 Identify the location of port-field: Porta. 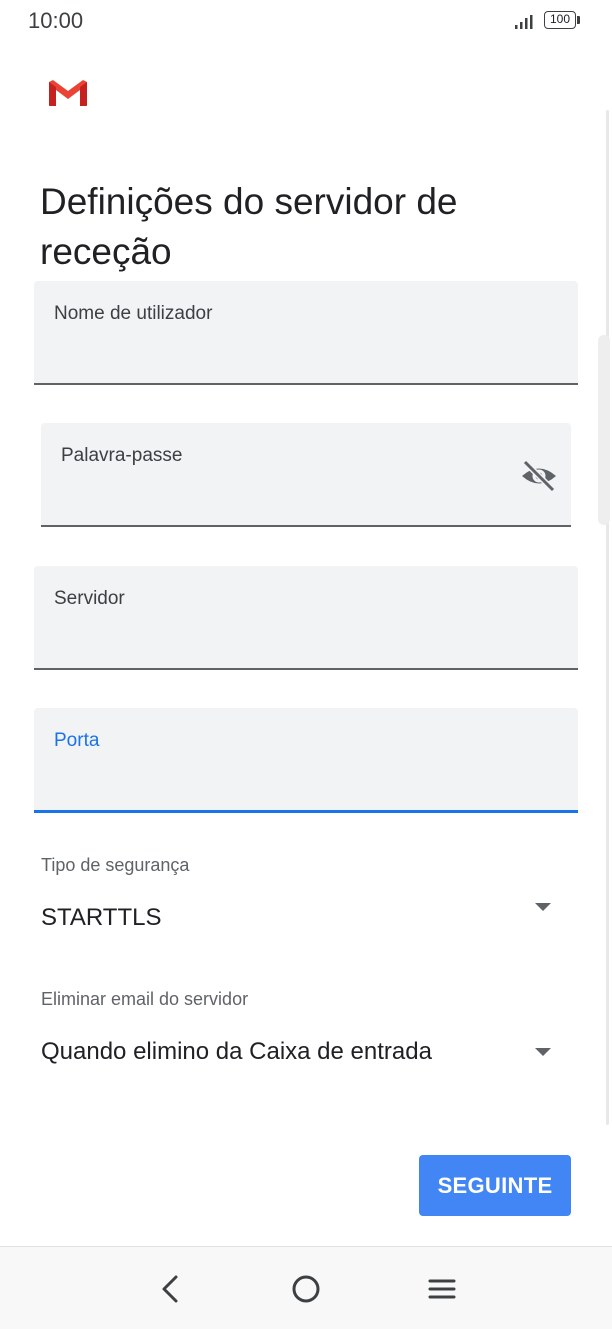
(306, 760).